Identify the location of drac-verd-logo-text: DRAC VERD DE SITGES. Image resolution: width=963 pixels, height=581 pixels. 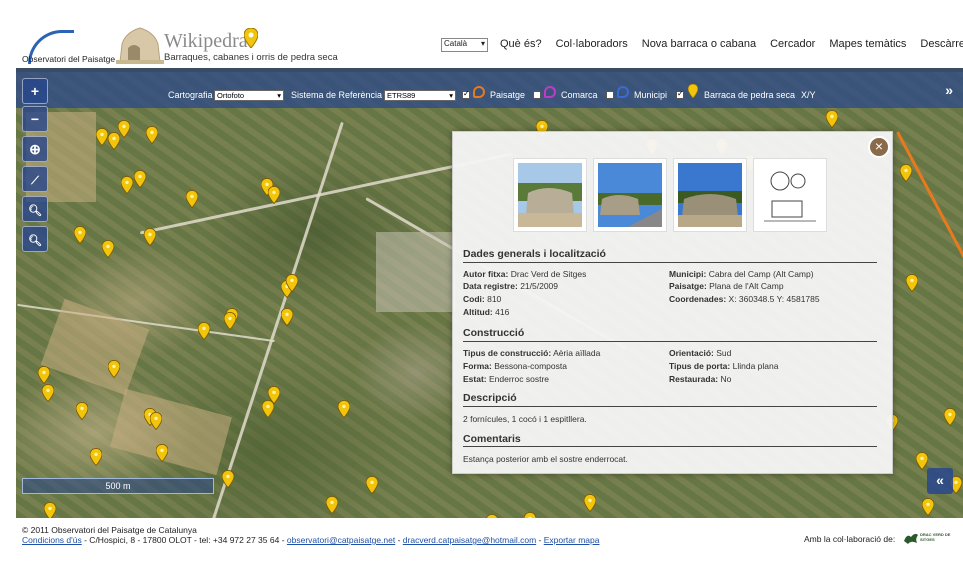
(935, 537).